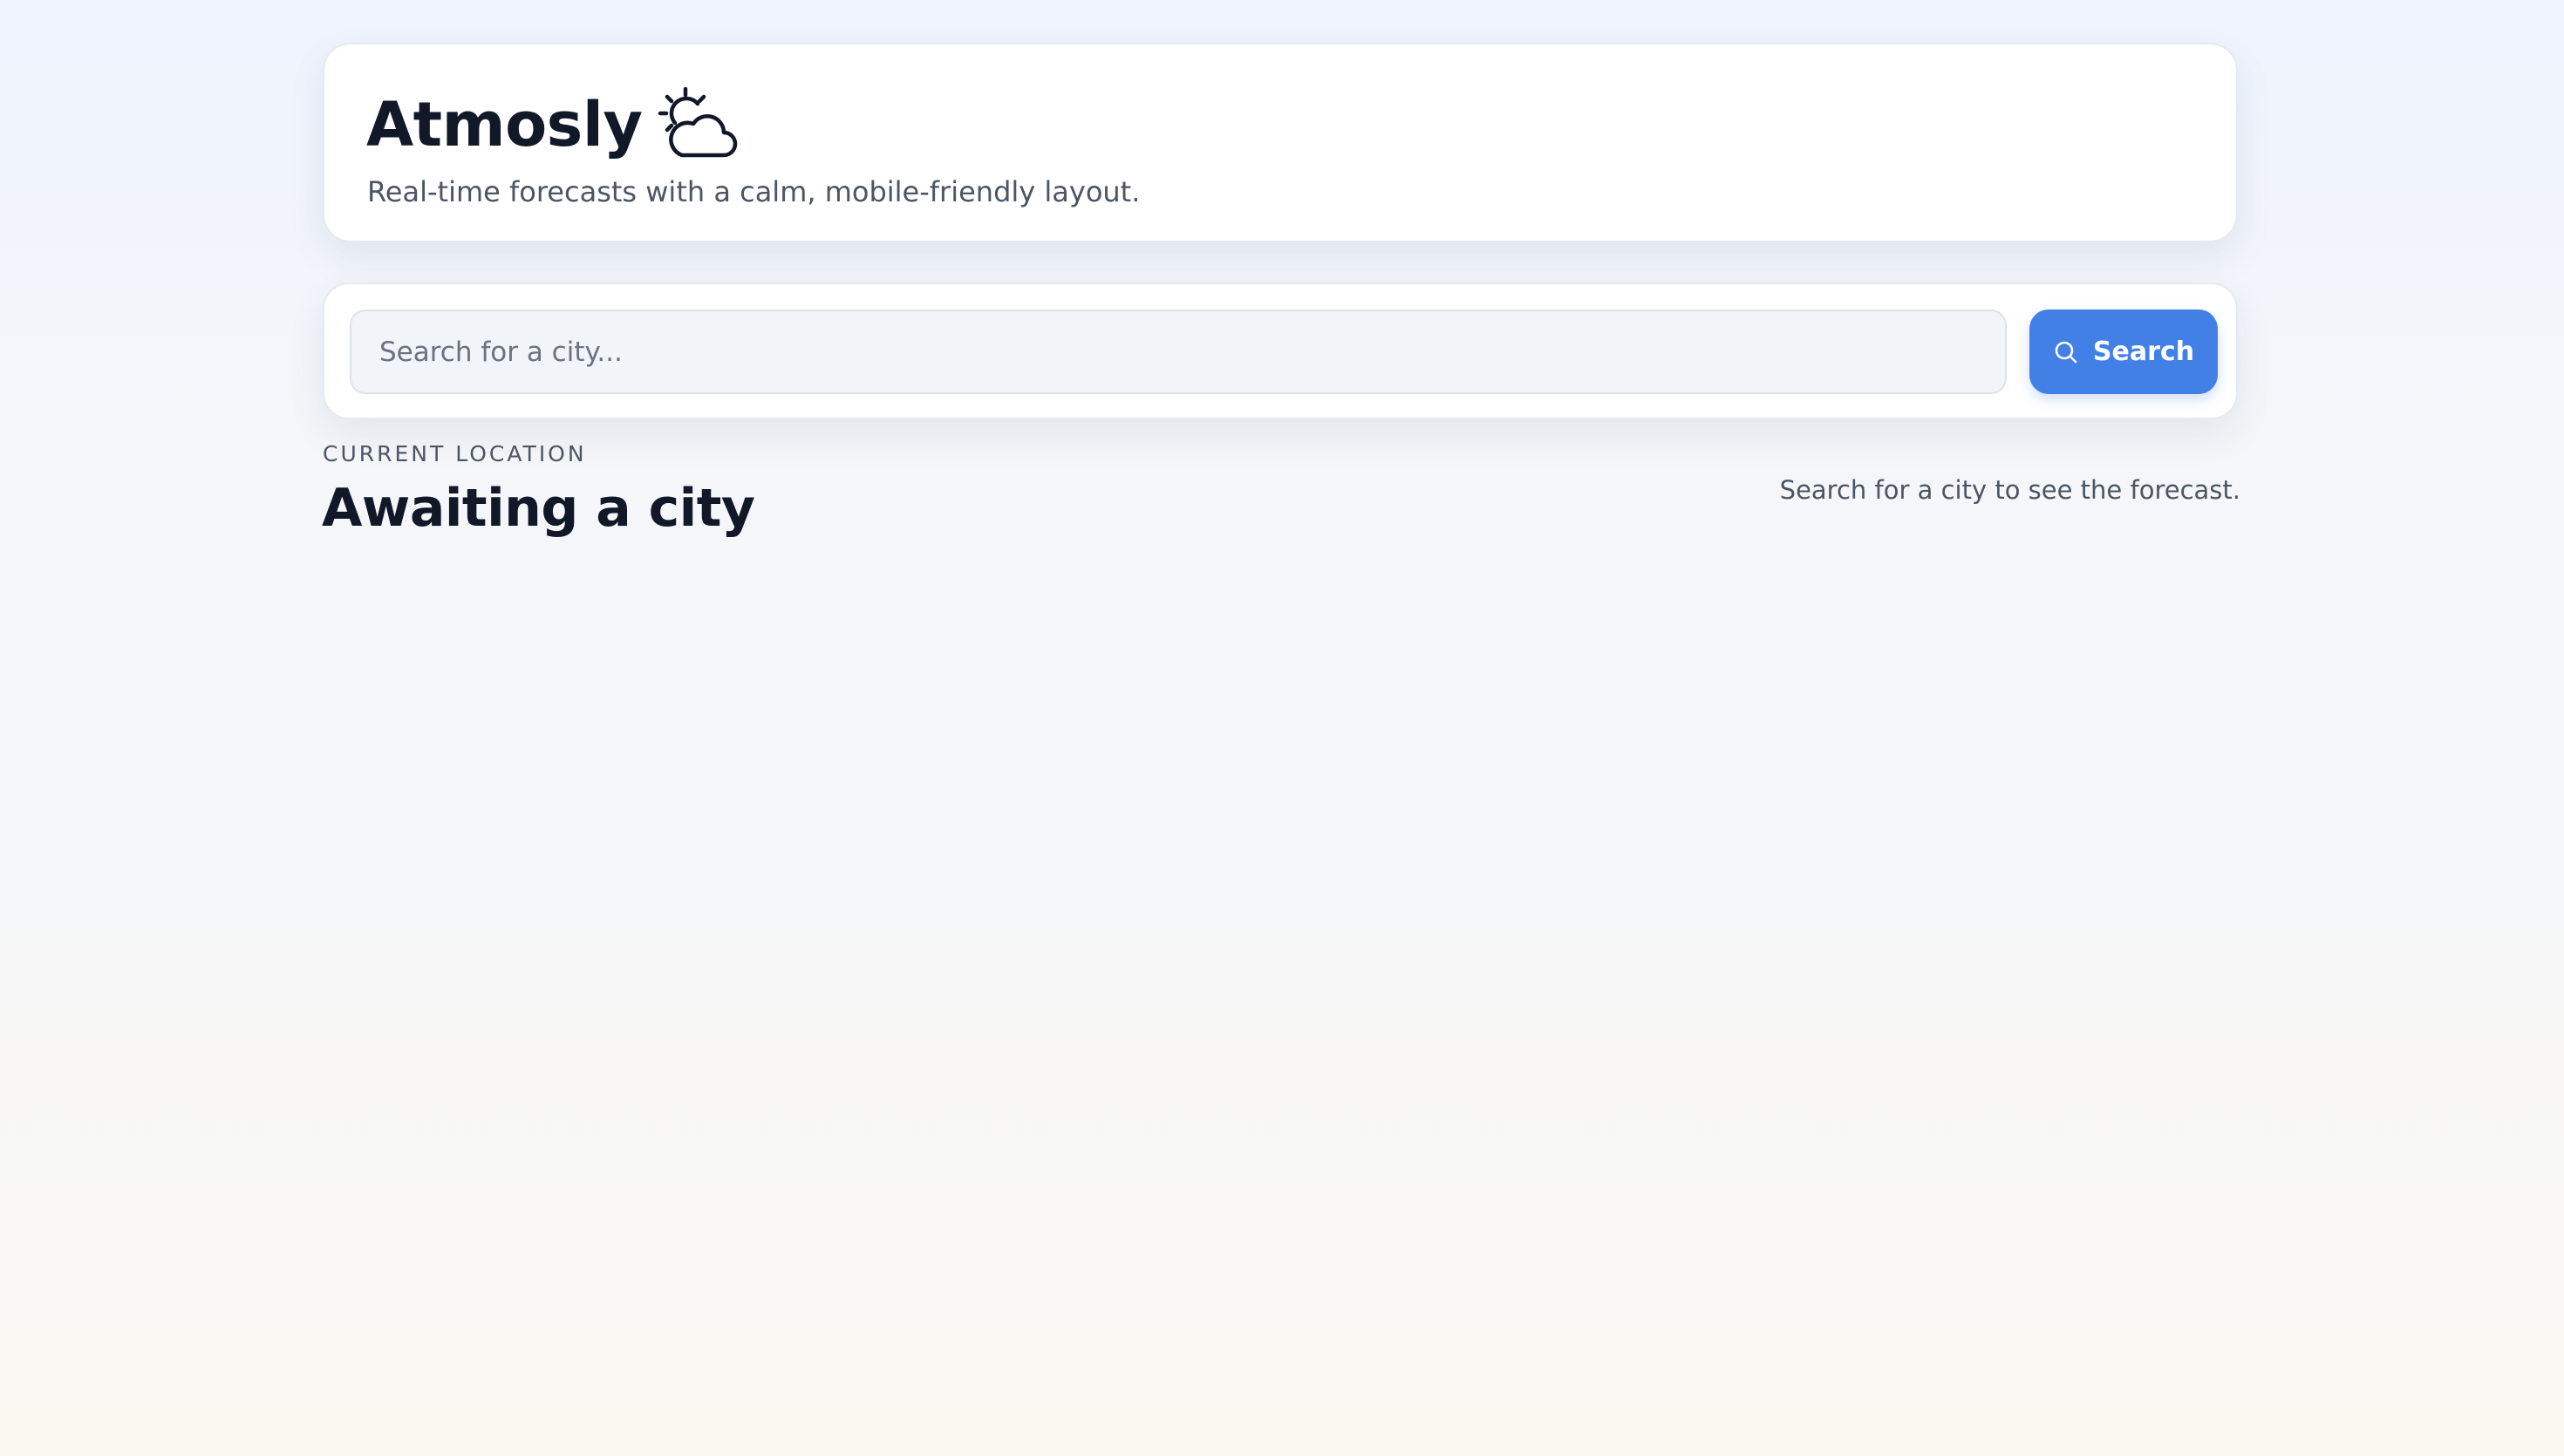 The height and width of the screenshot is (1456, 2564). I want to click on app-title: Atmosly, so click(504, 124).